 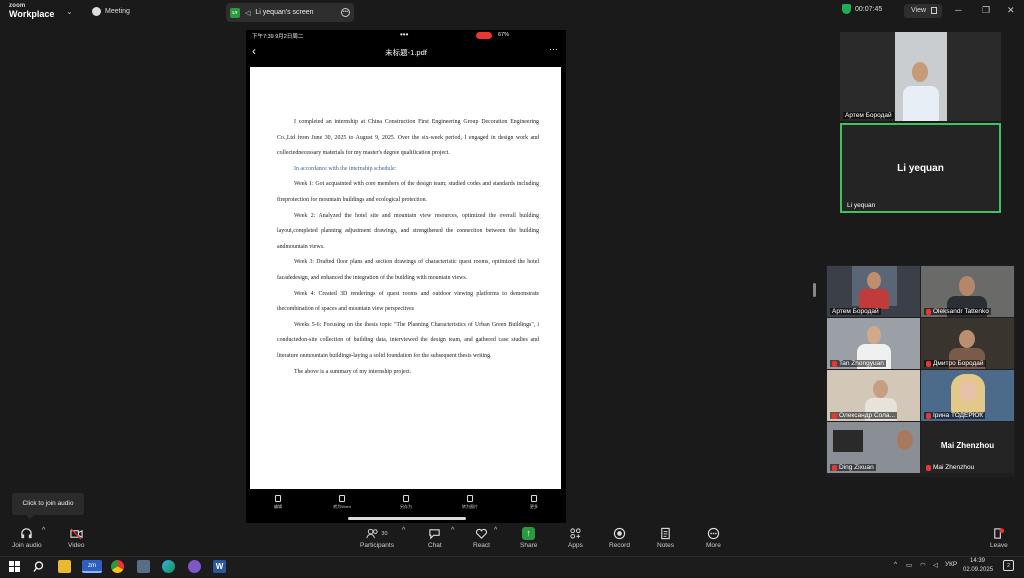 I want to click on chrome-icon, so click(x=117, y=566).